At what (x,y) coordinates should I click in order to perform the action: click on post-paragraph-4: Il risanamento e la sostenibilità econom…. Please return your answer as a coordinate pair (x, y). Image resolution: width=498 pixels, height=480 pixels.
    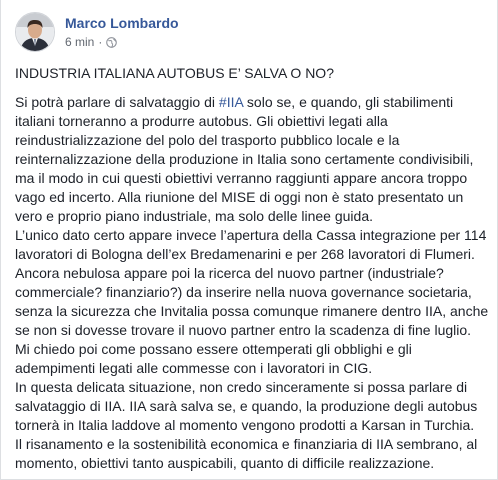
    Looking at the image, I should click on (246, 453).